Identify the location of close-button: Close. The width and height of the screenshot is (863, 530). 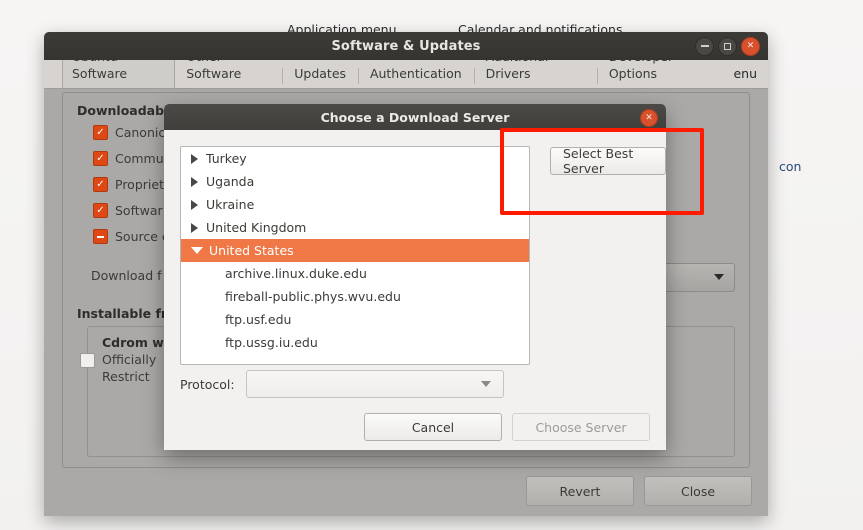
(698, 491).